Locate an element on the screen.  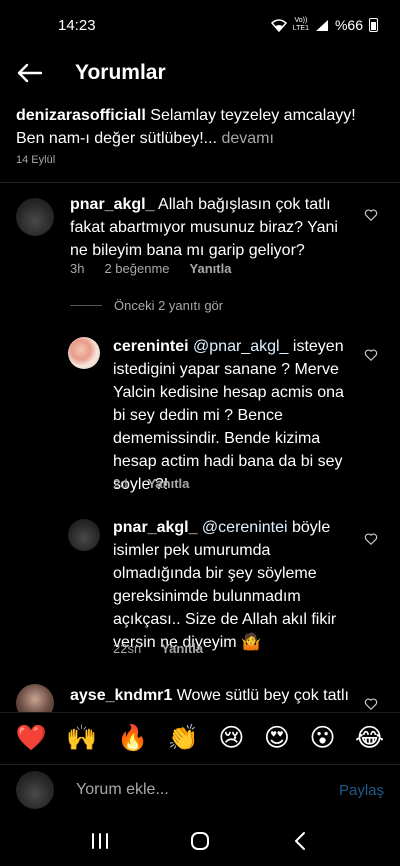
comment-input is located at coordinates (196, 790).